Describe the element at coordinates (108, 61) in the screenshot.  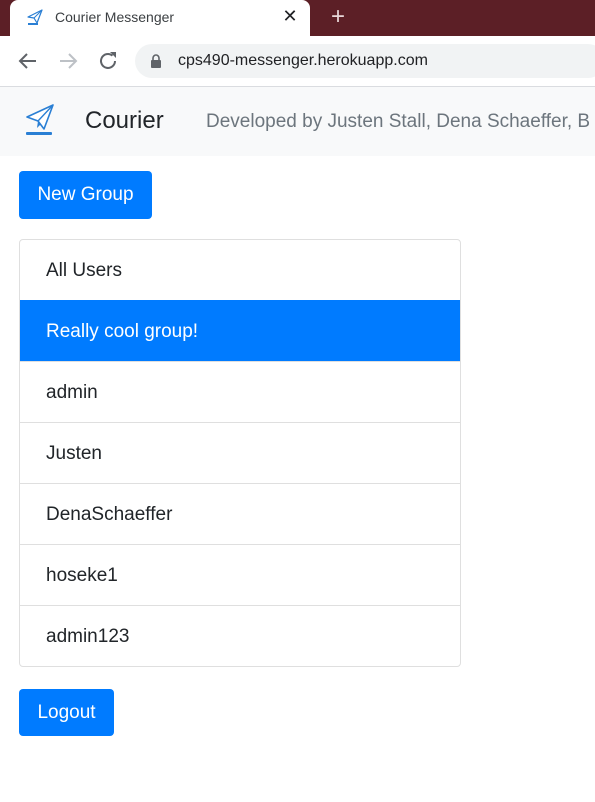
I see `reload-icon` at that location.